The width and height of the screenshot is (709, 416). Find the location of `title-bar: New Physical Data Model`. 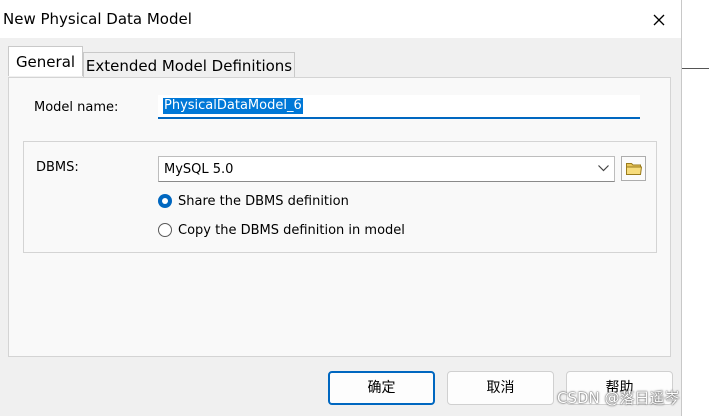

title-bar: New Physical Data Model is located at coordinates (340, 19).